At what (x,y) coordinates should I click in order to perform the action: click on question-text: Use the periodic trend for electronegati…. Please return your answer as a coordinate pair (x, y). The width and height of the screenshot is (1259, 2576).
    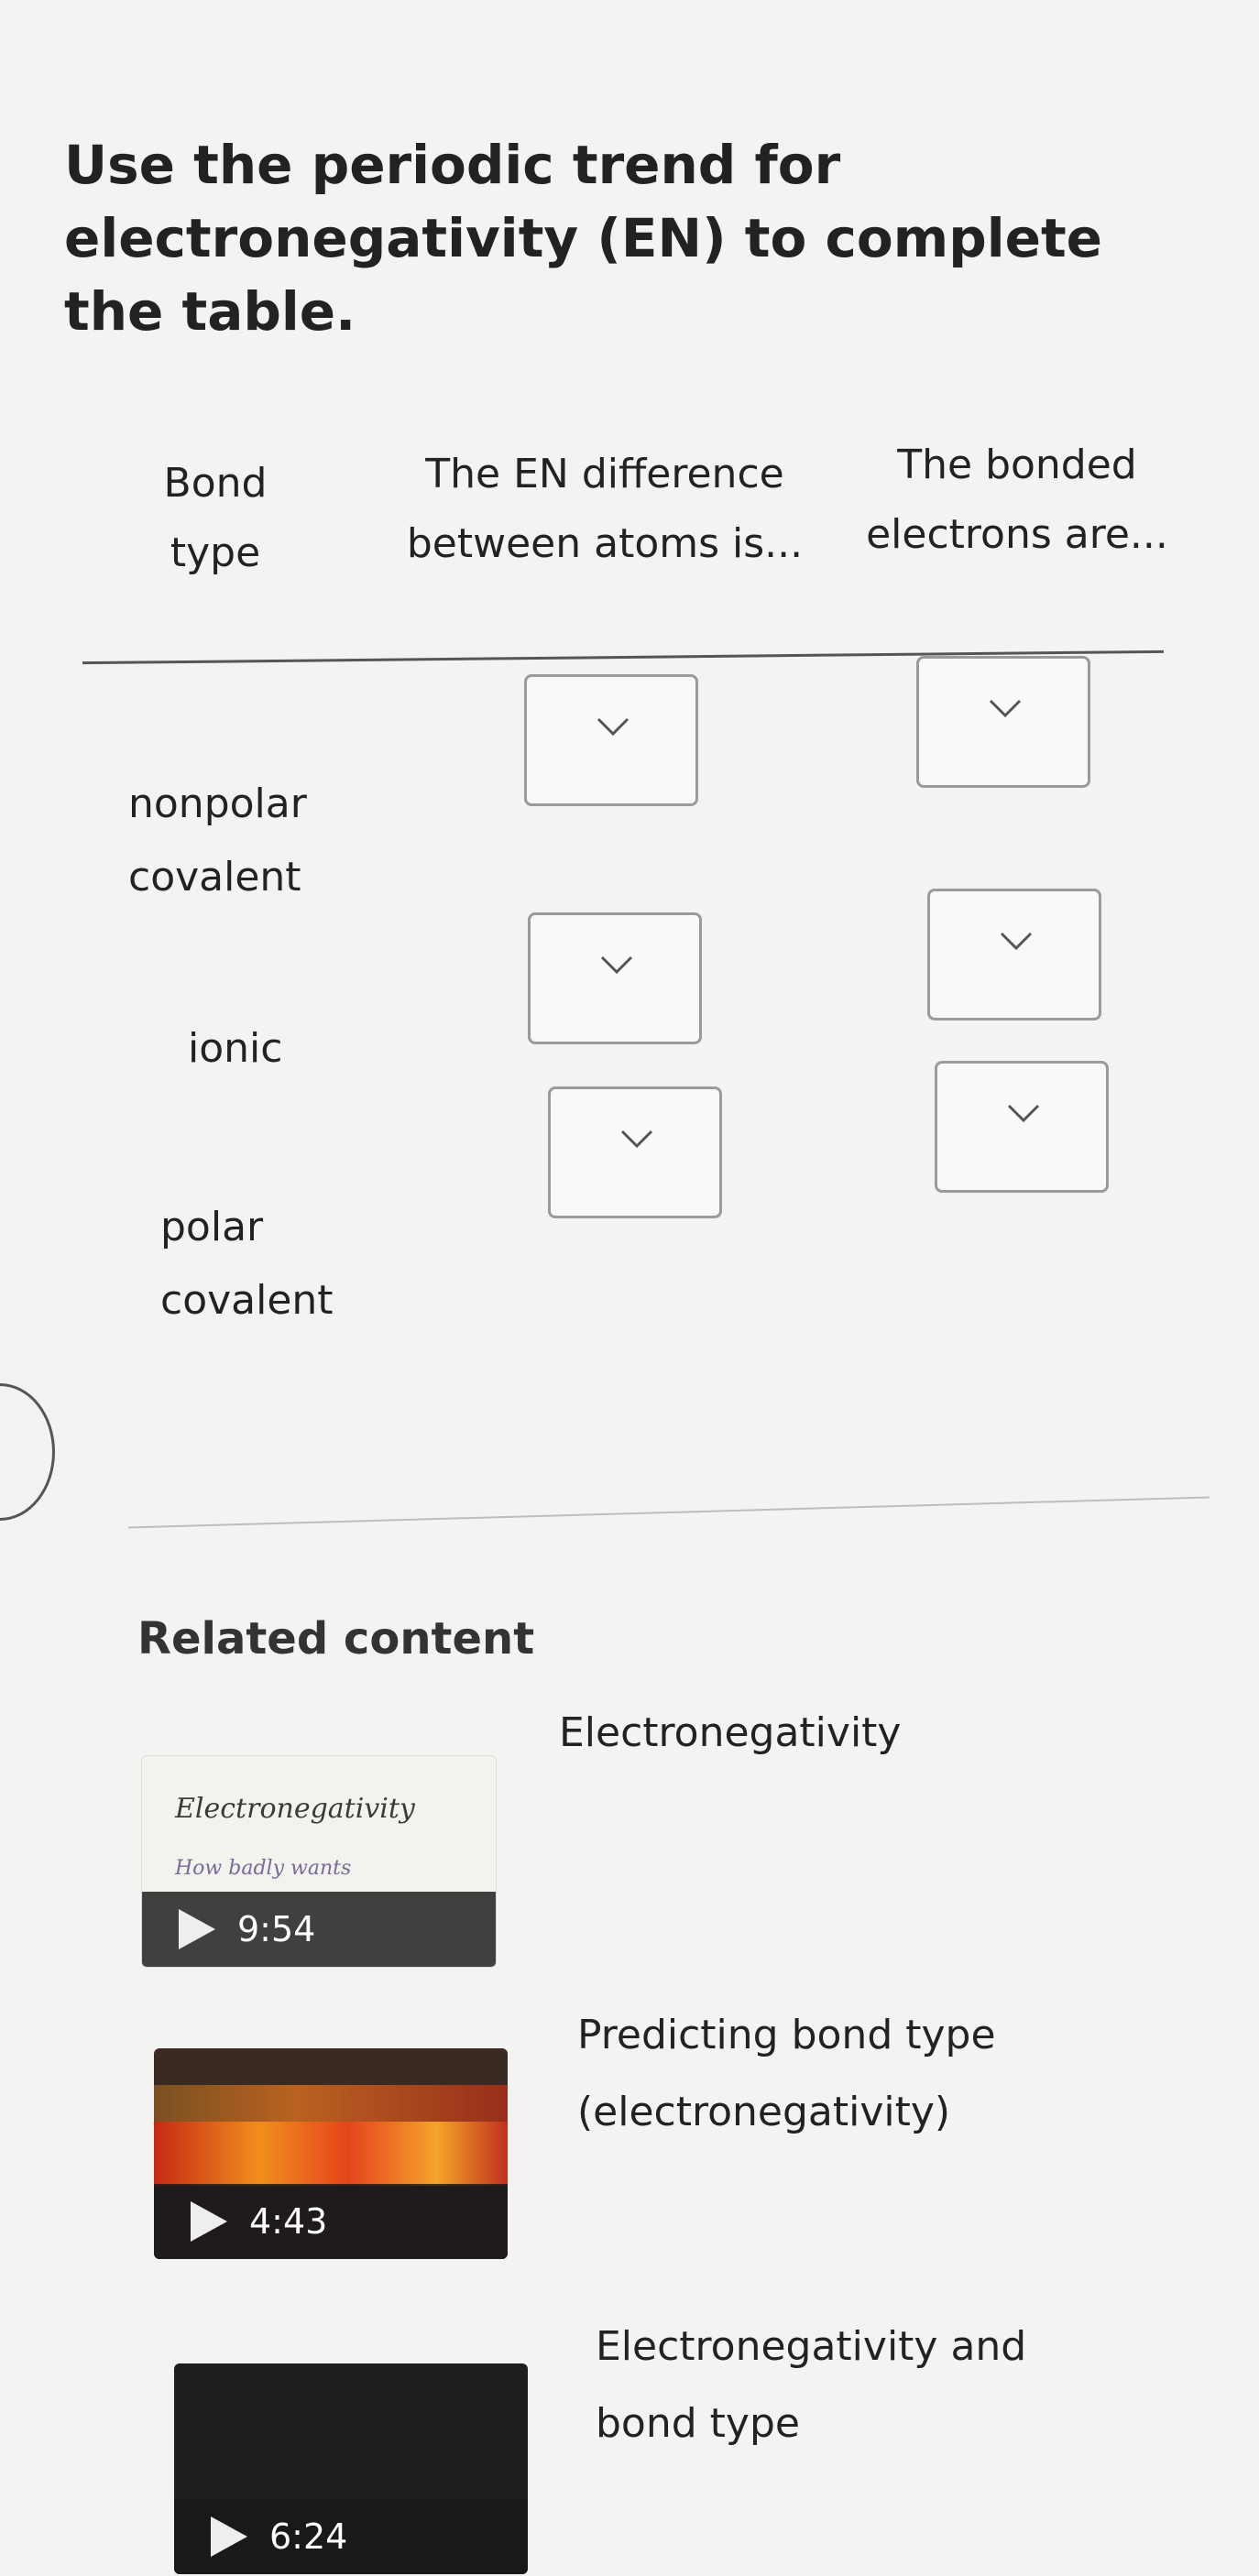
    Looking at the image, I should click on (583, 238).